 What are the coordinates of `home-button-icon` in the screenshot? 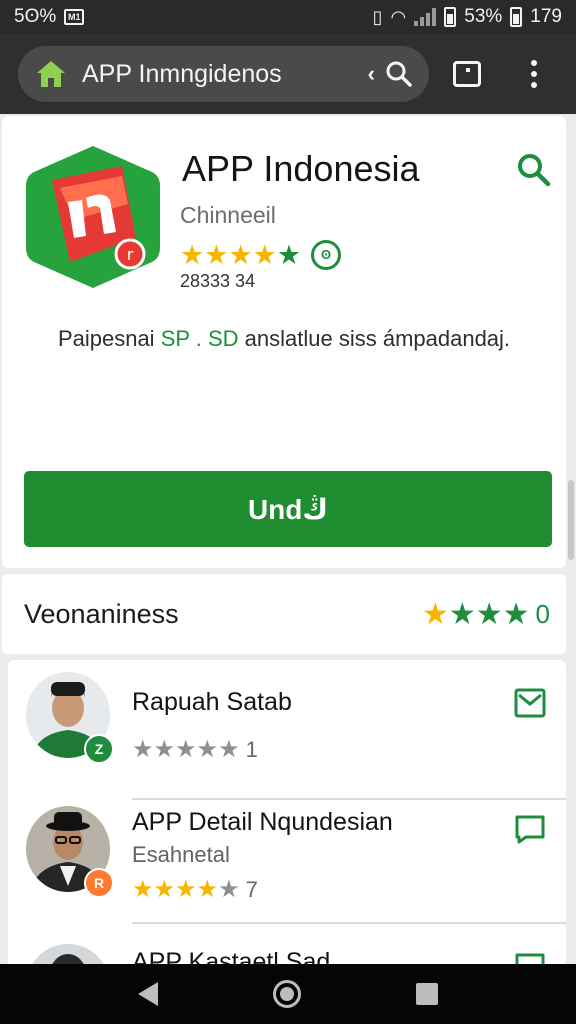 It's located at (286, 994).